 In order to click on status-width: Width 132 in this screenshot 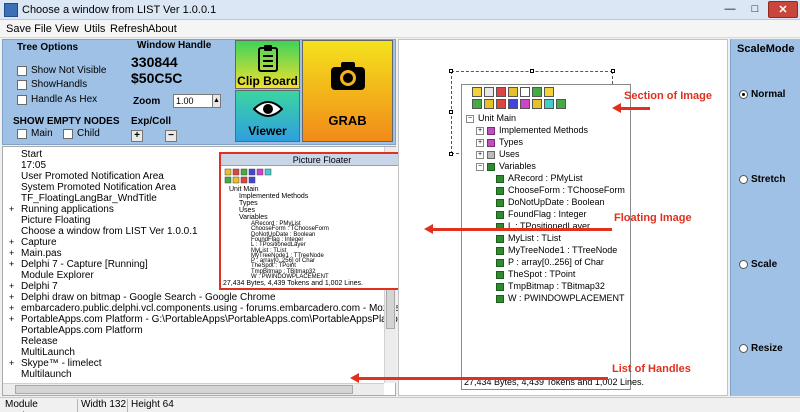, I will do `click(103, 405)`.